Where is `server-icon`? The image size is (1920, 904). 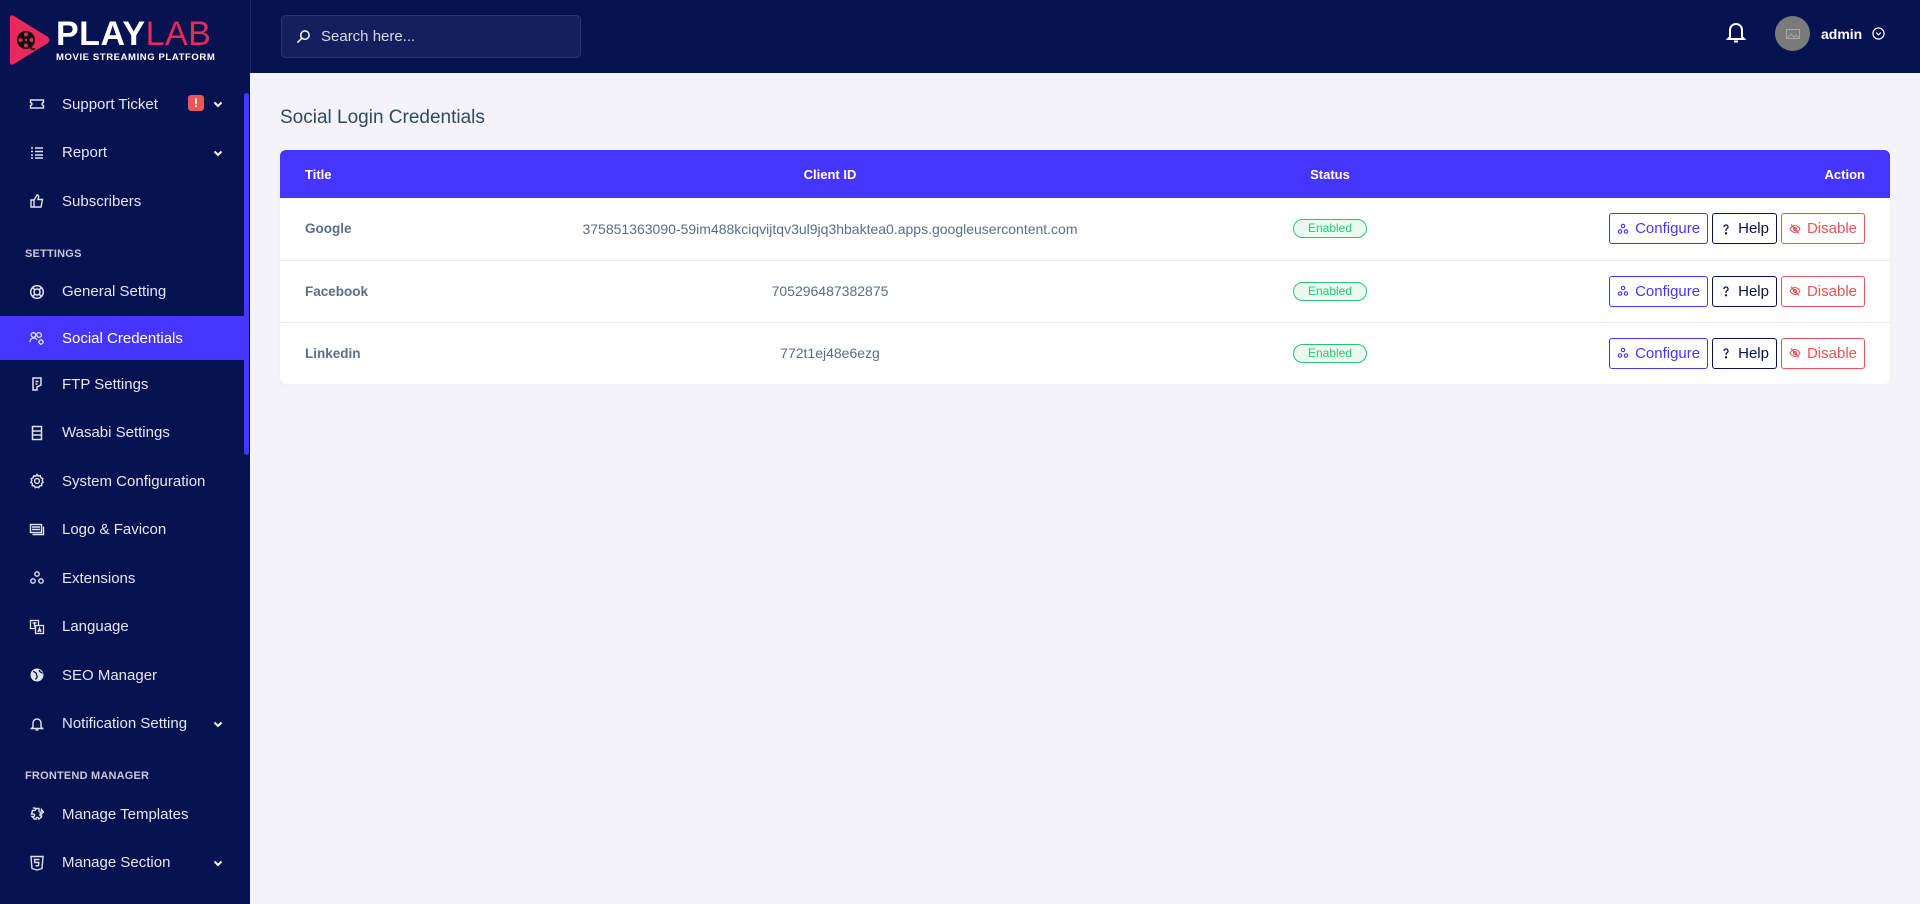
server-icon is located at coordinates (37, 433).